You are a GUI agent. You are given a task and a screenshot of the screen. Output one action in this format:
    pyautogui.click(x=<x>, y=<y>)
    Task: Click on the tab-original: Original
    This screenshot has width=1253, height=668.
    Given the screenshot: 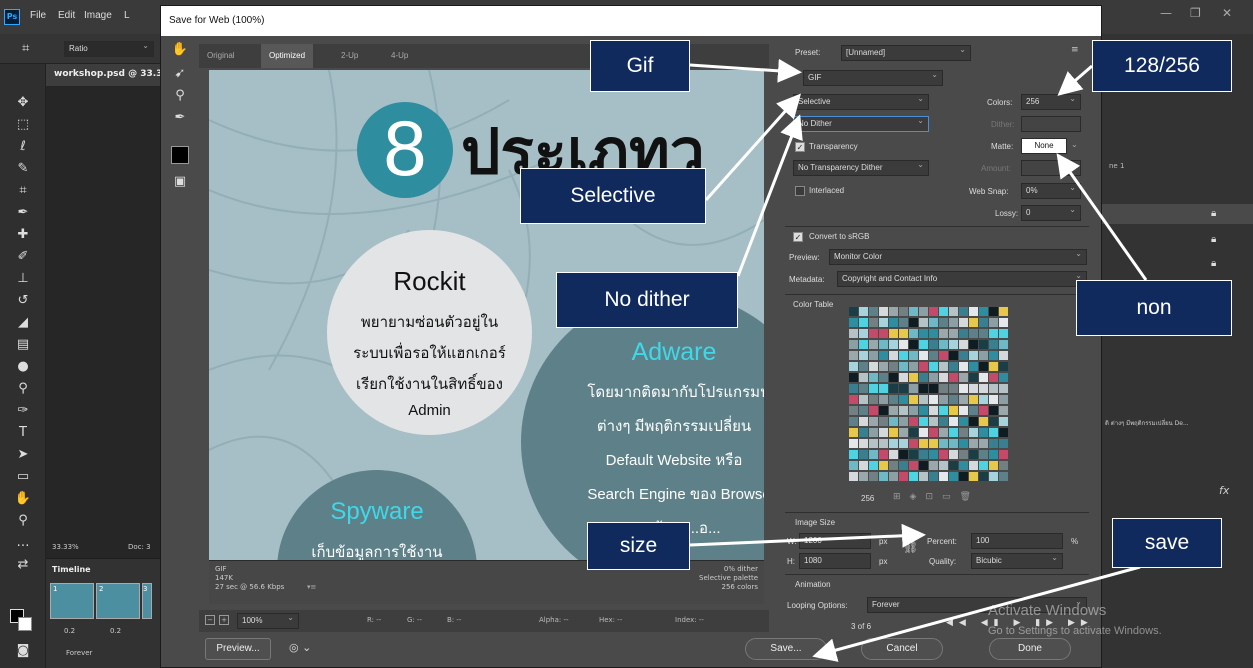 What is the action you would take?
    pyautogui.click(x=221, y=56)
    